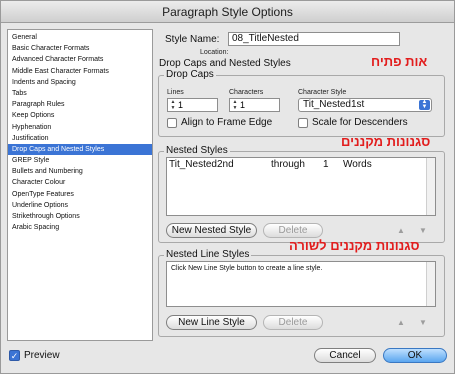 The height and width of the screenshot is (374, 455). I want to click on new-nested-style-button: New Nested Style, so click(211, 230).